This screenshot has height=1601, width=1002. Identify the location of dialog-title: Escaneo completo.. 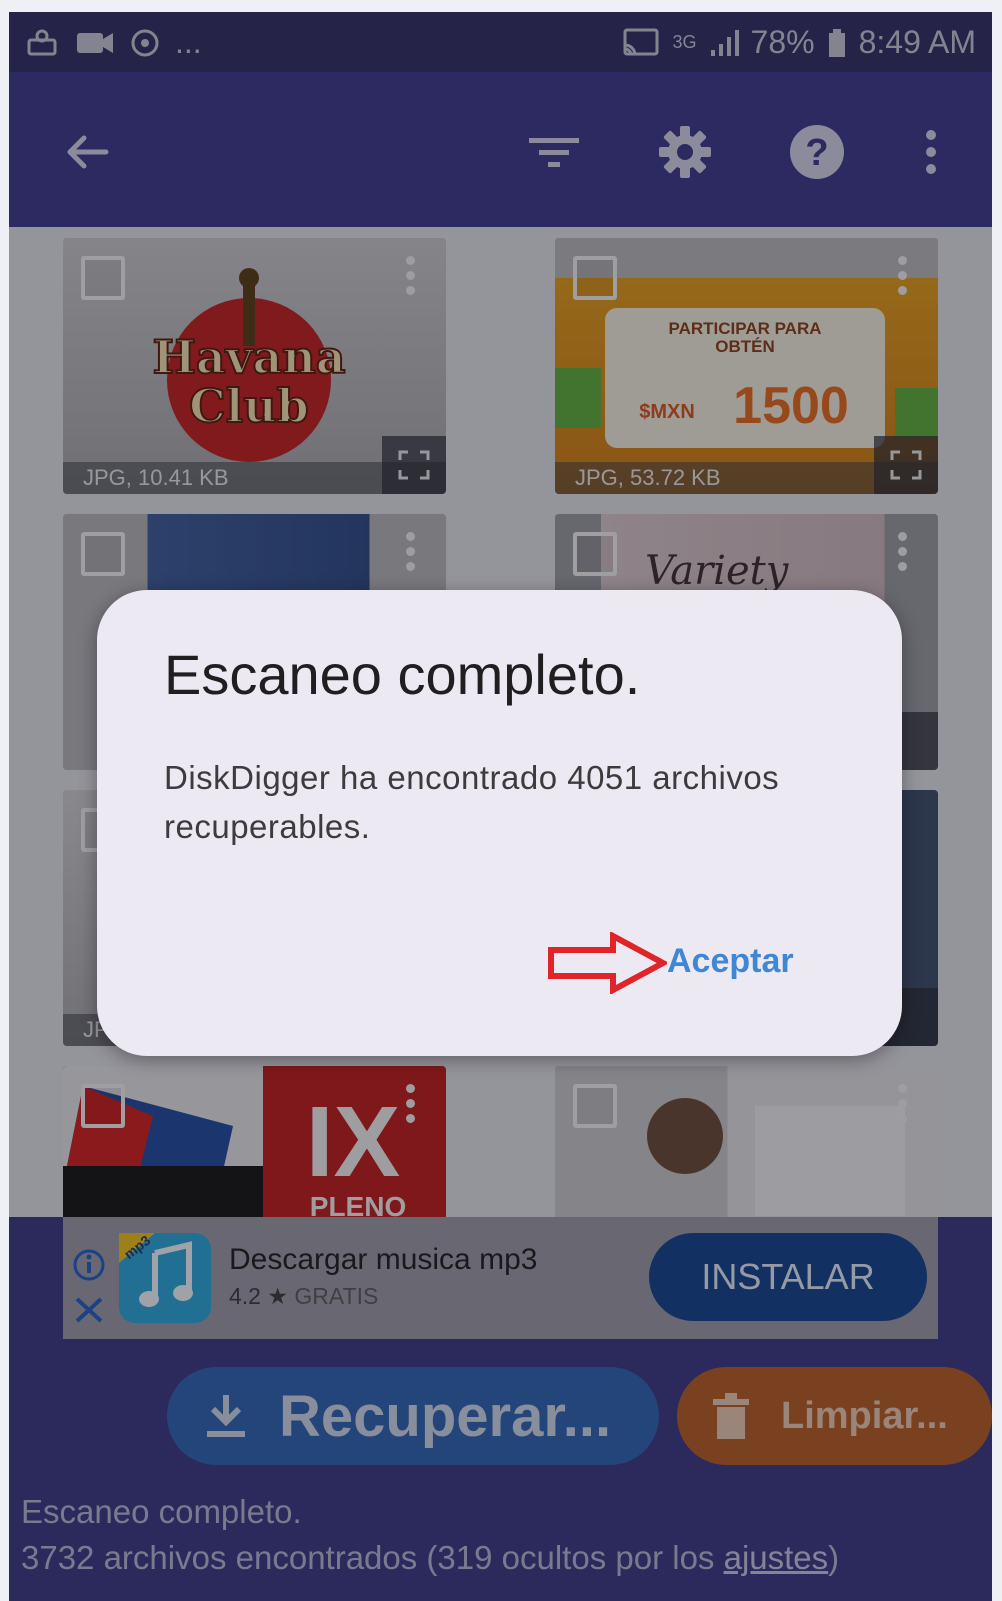
(402, 674).